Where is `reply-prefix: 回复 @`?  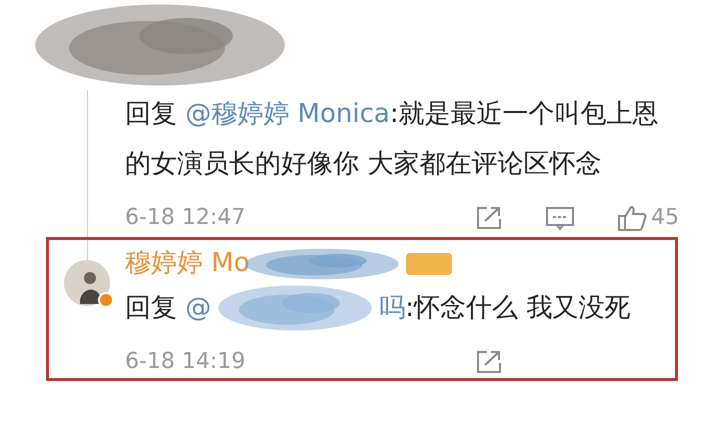
reply-prefix: 回复 @ is located at coordinates (168, 308).